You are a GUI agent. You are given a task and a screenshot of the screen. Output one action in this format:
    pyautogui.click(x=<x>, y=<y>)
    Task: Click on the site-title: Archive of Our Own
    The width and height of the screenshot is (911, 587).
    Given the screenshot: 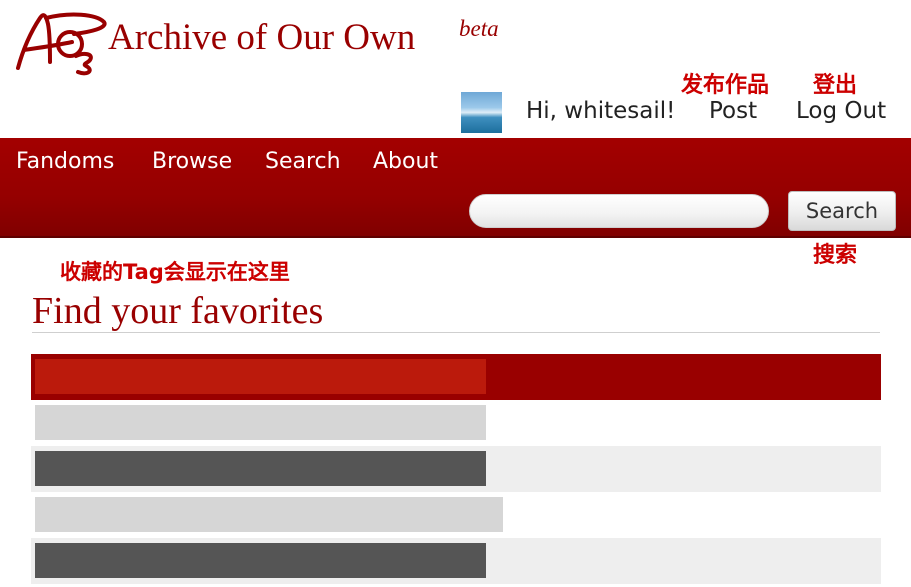 What is the action you would take?
    pyautogui.click(x=261, y=38)
    